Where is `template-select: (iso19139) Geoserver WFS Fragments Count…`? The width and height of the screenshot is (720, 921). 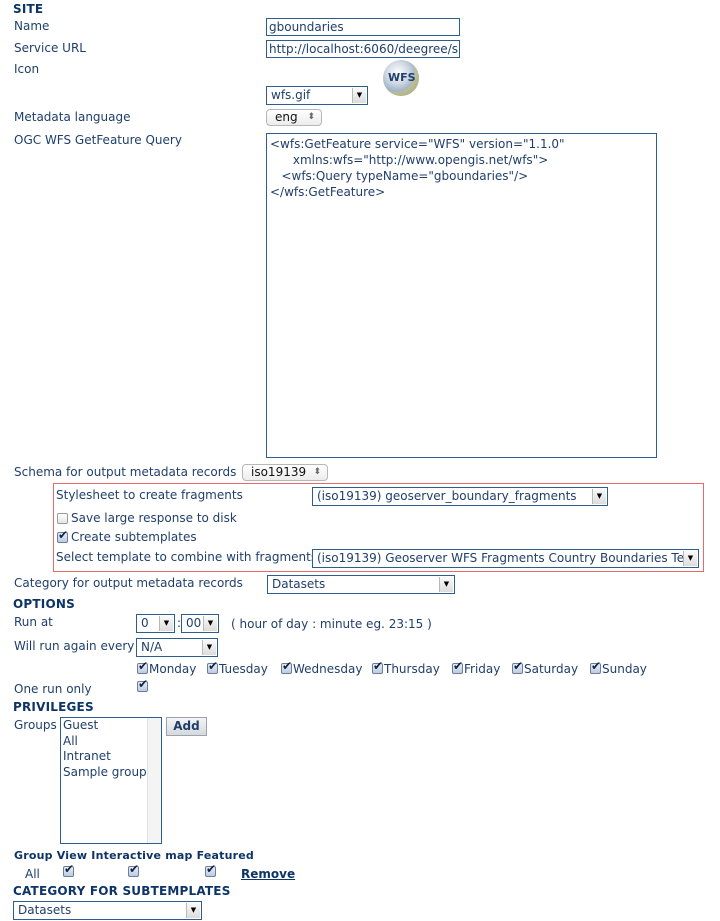
template-select: (iso19139) Geoserver WFS Fragments Count… is located at coordinates (505, 558).